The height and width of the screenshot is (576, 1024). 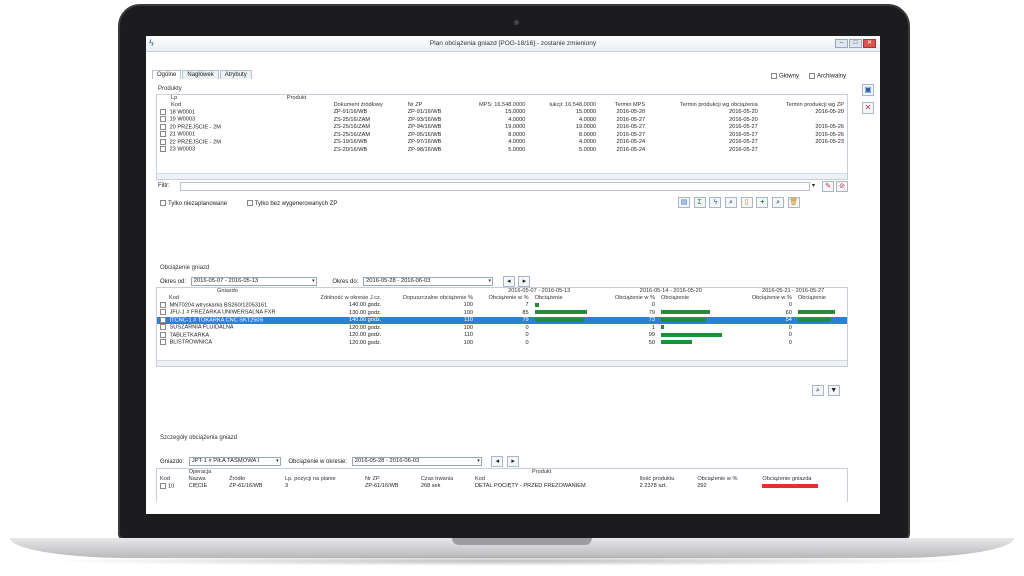 What do you see at coordinates (868, 108) in the screenshot?
I see `cancel-icon: ✕` at bounding box center [868, 108].